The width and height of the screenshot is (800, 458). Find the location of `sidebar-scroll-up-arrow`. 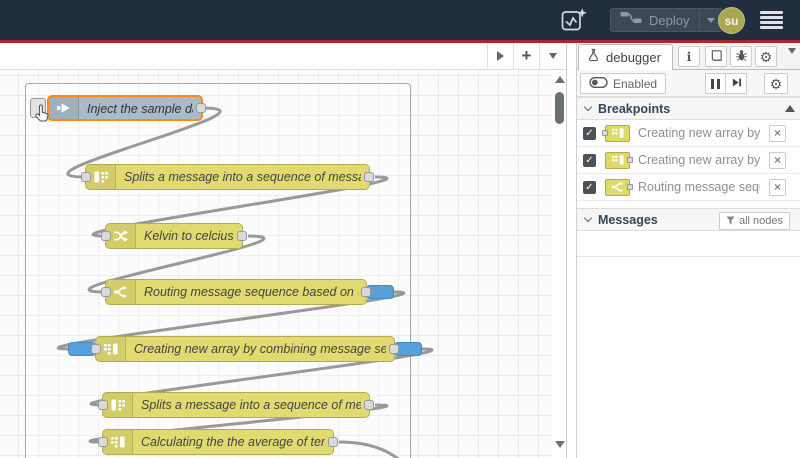

sidebar-scroll-up-arrow is located at coordinates (790, 108).